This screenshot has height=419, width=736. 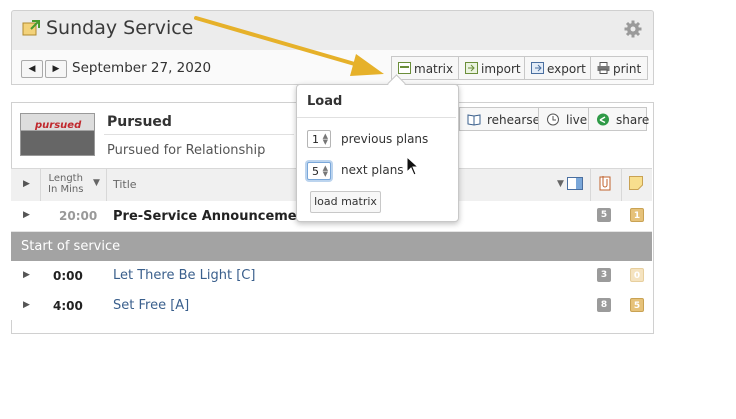 I want to click on book-icon, so click(x=474, y=120).